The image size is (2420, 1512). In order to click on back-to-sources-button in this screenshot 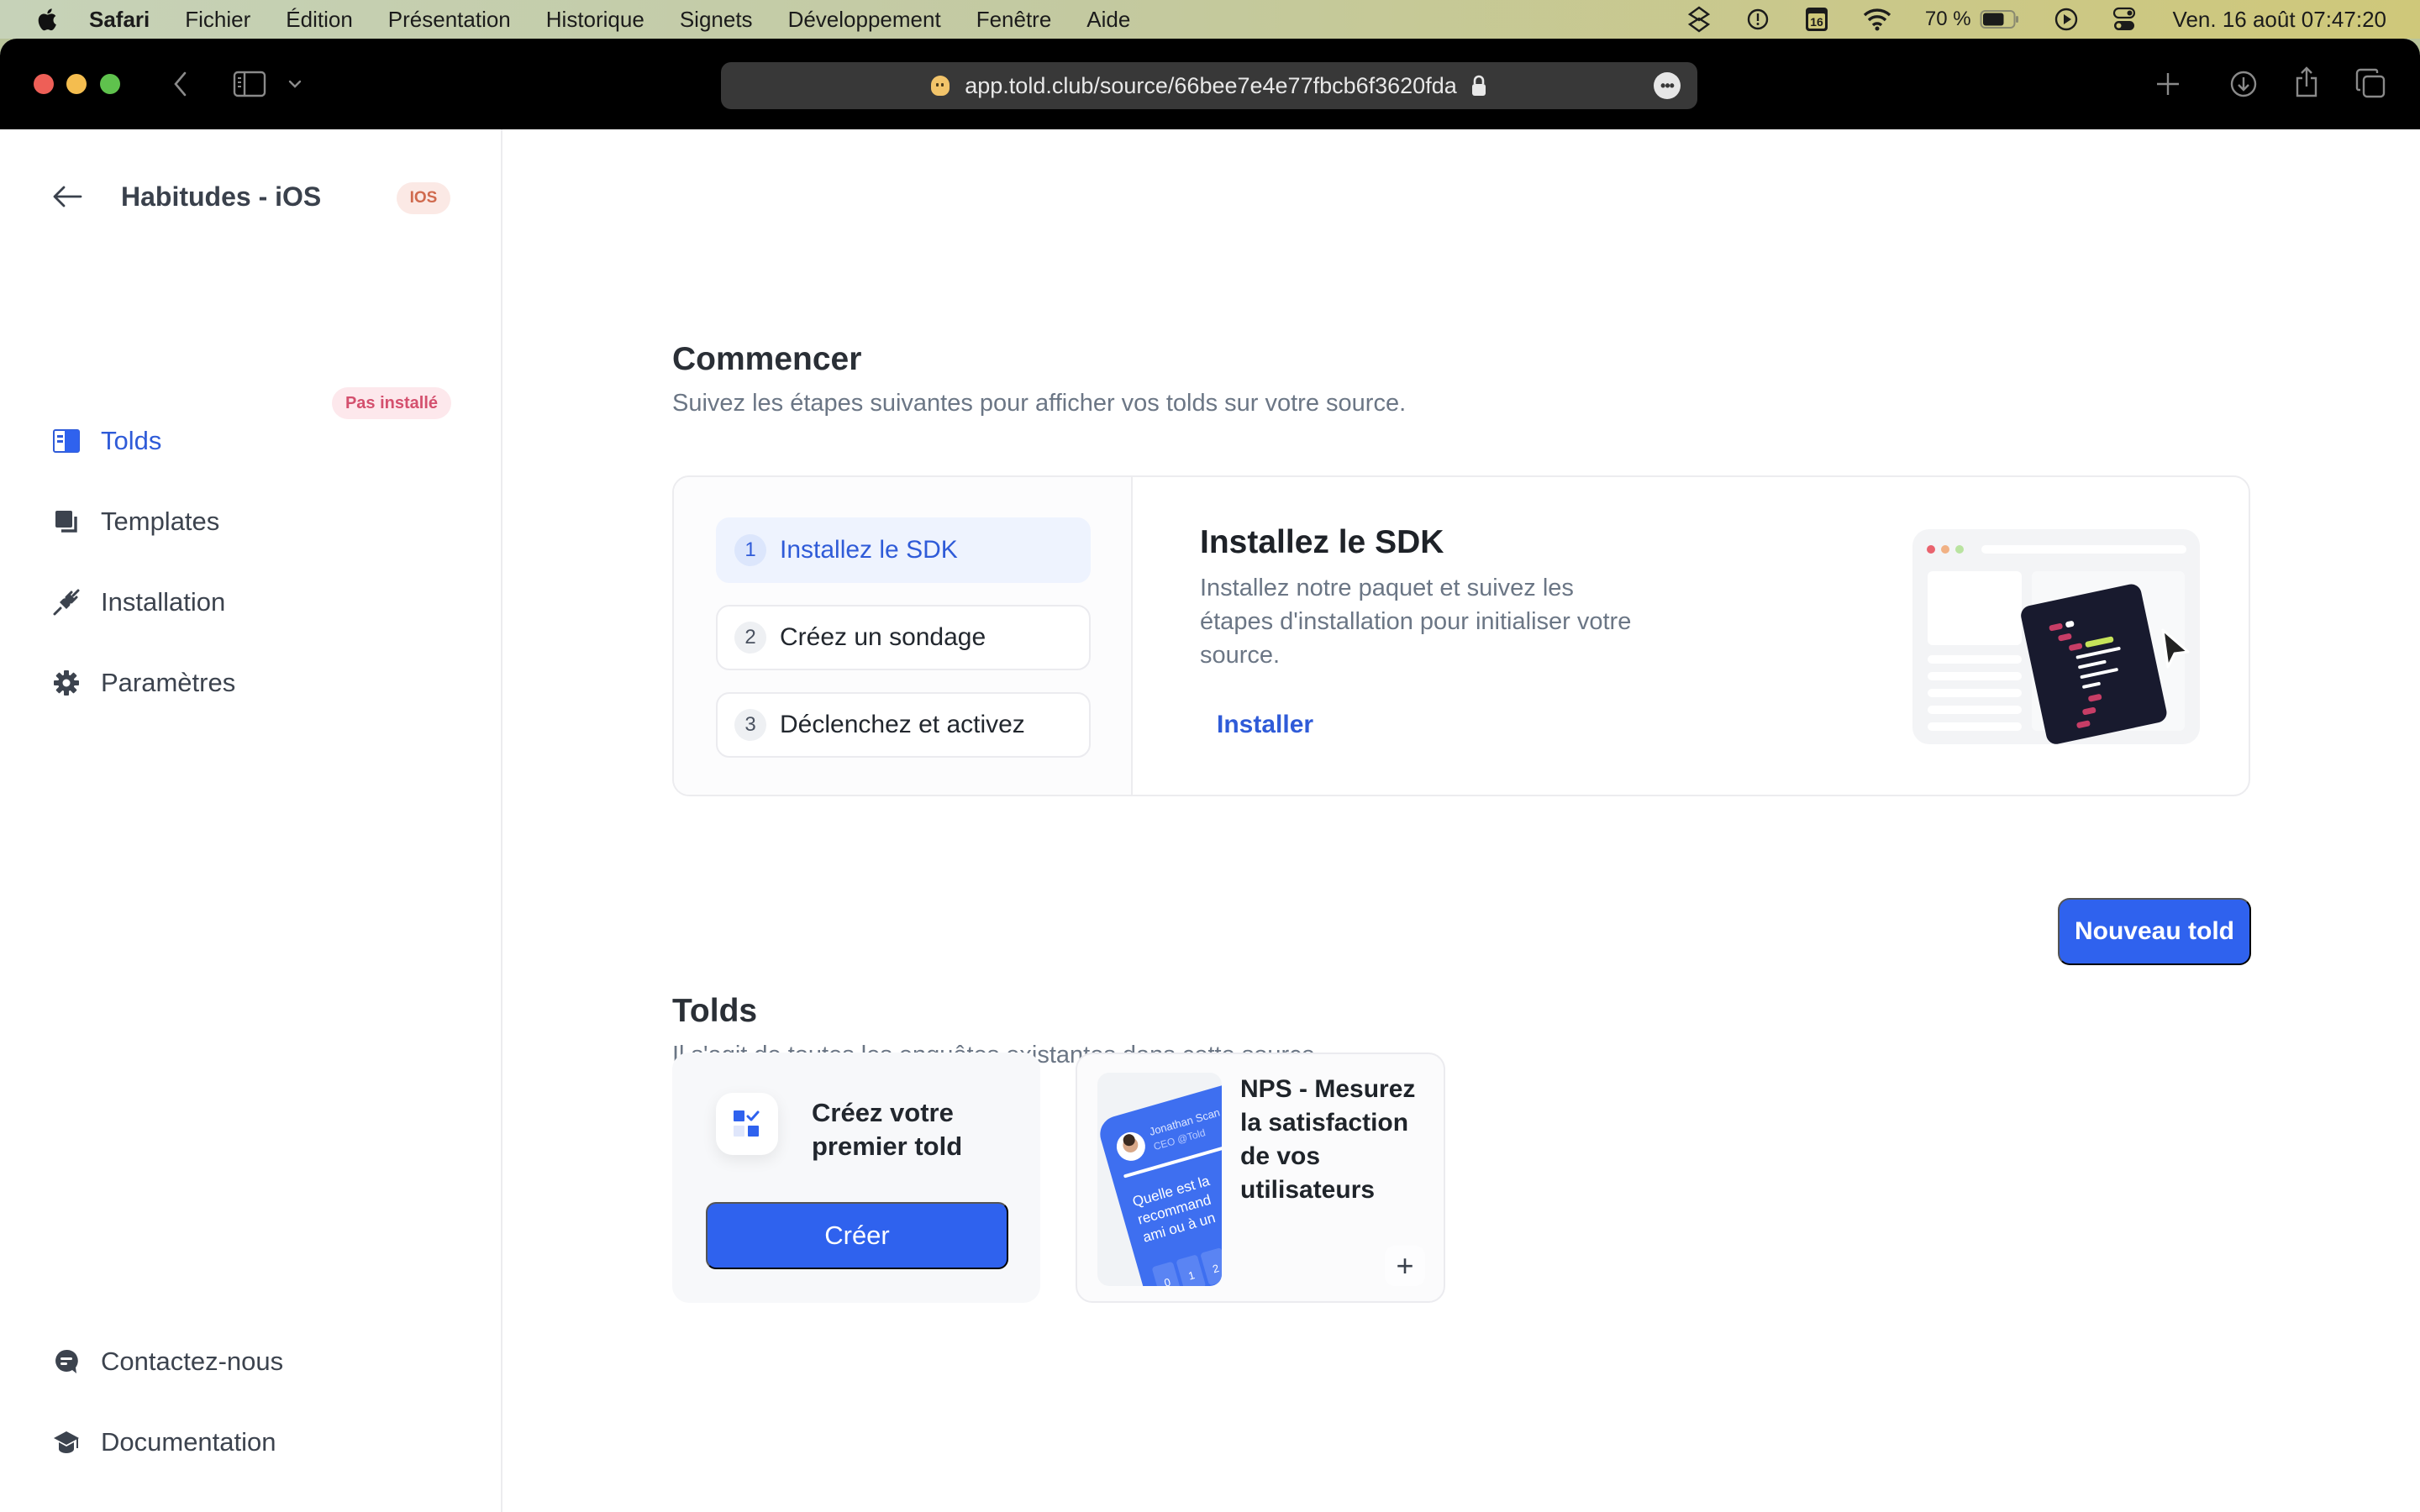, I will do `click(67, 196)`.